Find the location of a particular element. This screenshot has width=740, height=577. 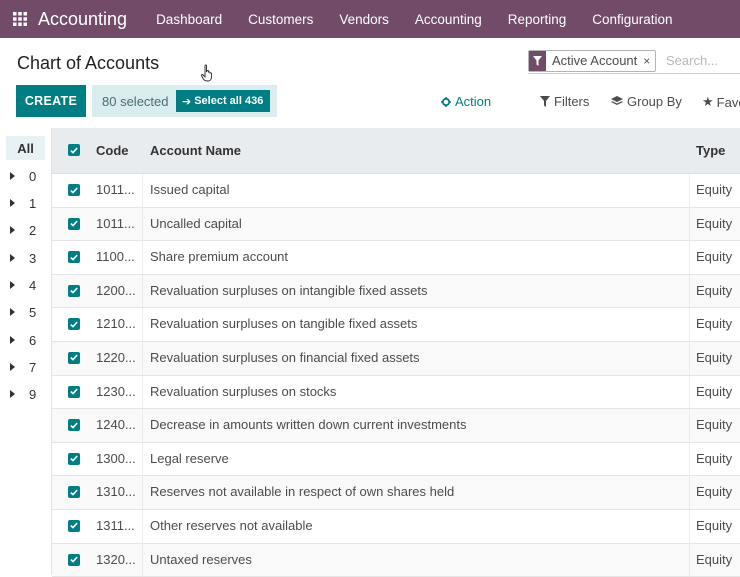

select-all-checkbox is located at coordinates (74, 150).